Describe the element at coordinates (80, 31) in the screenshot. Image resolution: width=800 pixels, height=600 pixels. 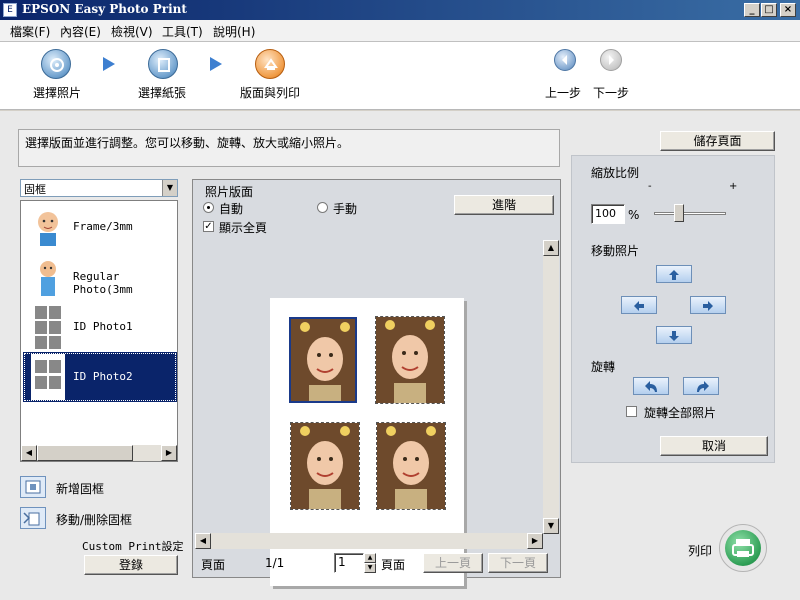
I see `menu-content: 內容(E)` at that location.